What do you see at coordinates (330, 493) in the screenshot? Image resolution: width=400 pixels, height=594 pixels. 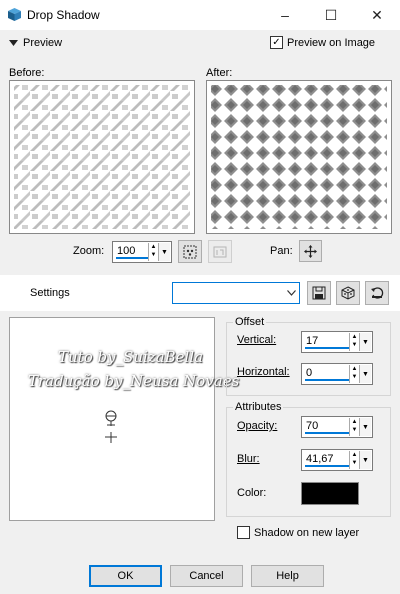 I see `shadow-color-swatch` at bounding box center [330, 493].